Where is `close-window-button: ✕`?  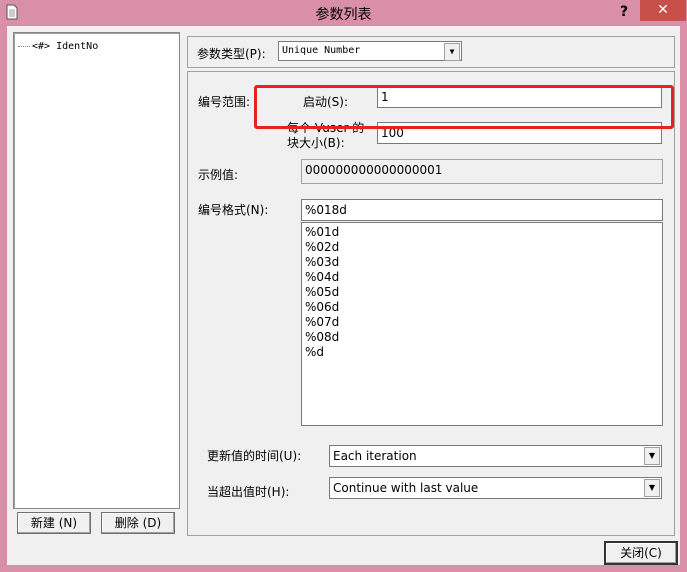
close-window-button: ✕ is located at coordinates (663, 10).